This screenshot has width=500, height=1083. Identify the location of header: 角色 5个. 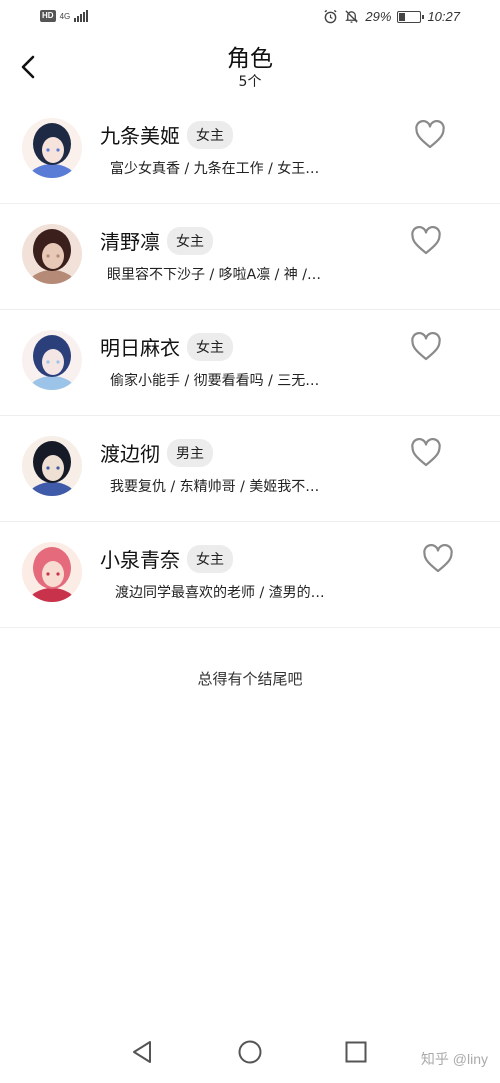
(250, 67).